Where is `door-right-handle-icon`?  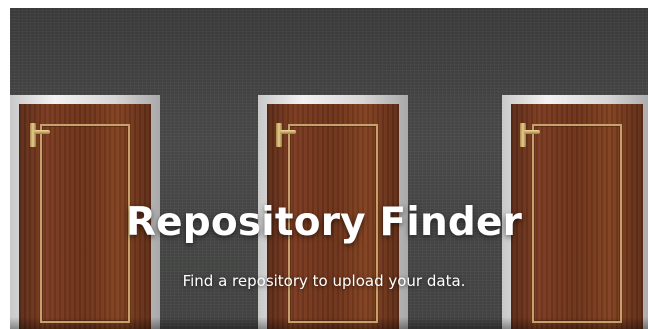 door-right-handle-icon is located at coordinates (531, 135).